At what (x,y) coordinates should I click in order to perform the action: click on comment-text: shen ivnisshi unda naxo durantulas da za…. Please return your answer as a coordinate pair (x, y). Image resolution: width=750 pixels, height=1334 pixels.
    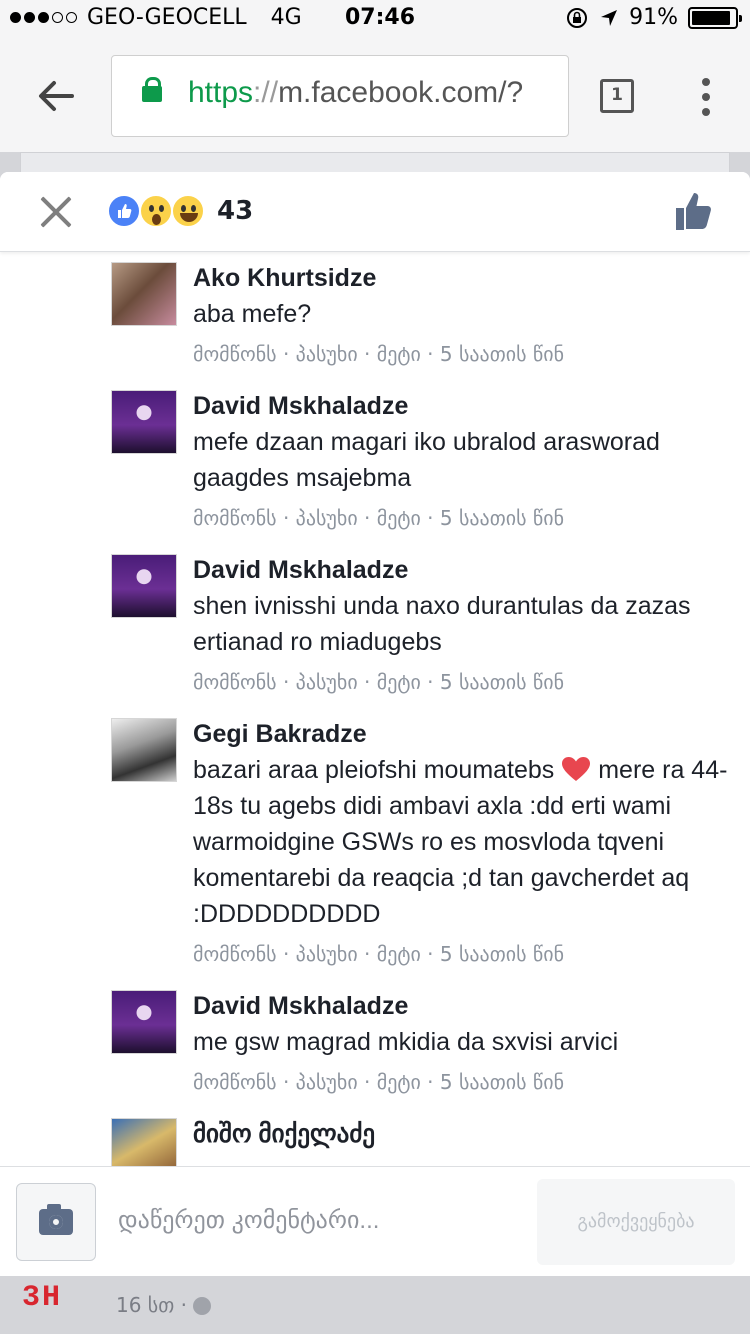
    Looking at the image, I should click on (442, 624).